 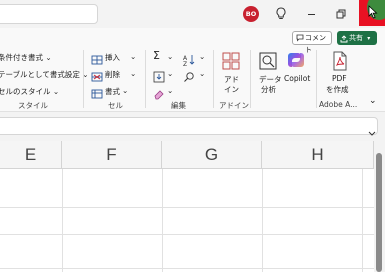 I want to click on find-search-icon, so click(x=189, y=77).